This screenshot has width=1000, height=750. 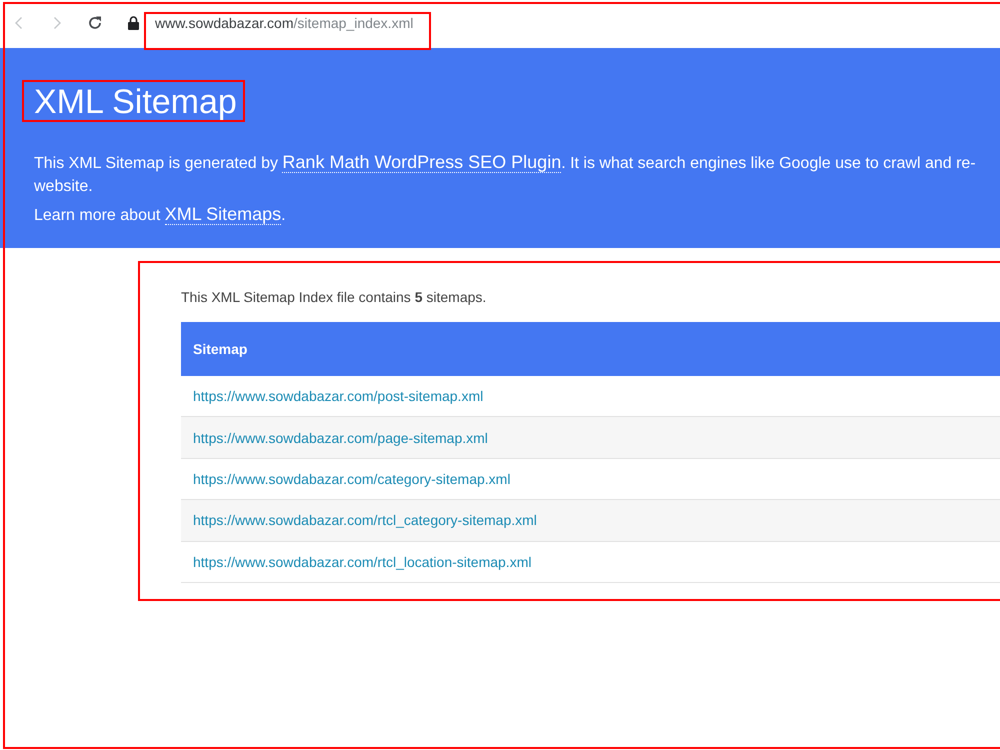 What do you see at coordinates (135, 102) in the screenshot?
I see `page-title: XML Sitemap` at bounding box center [135, 102].